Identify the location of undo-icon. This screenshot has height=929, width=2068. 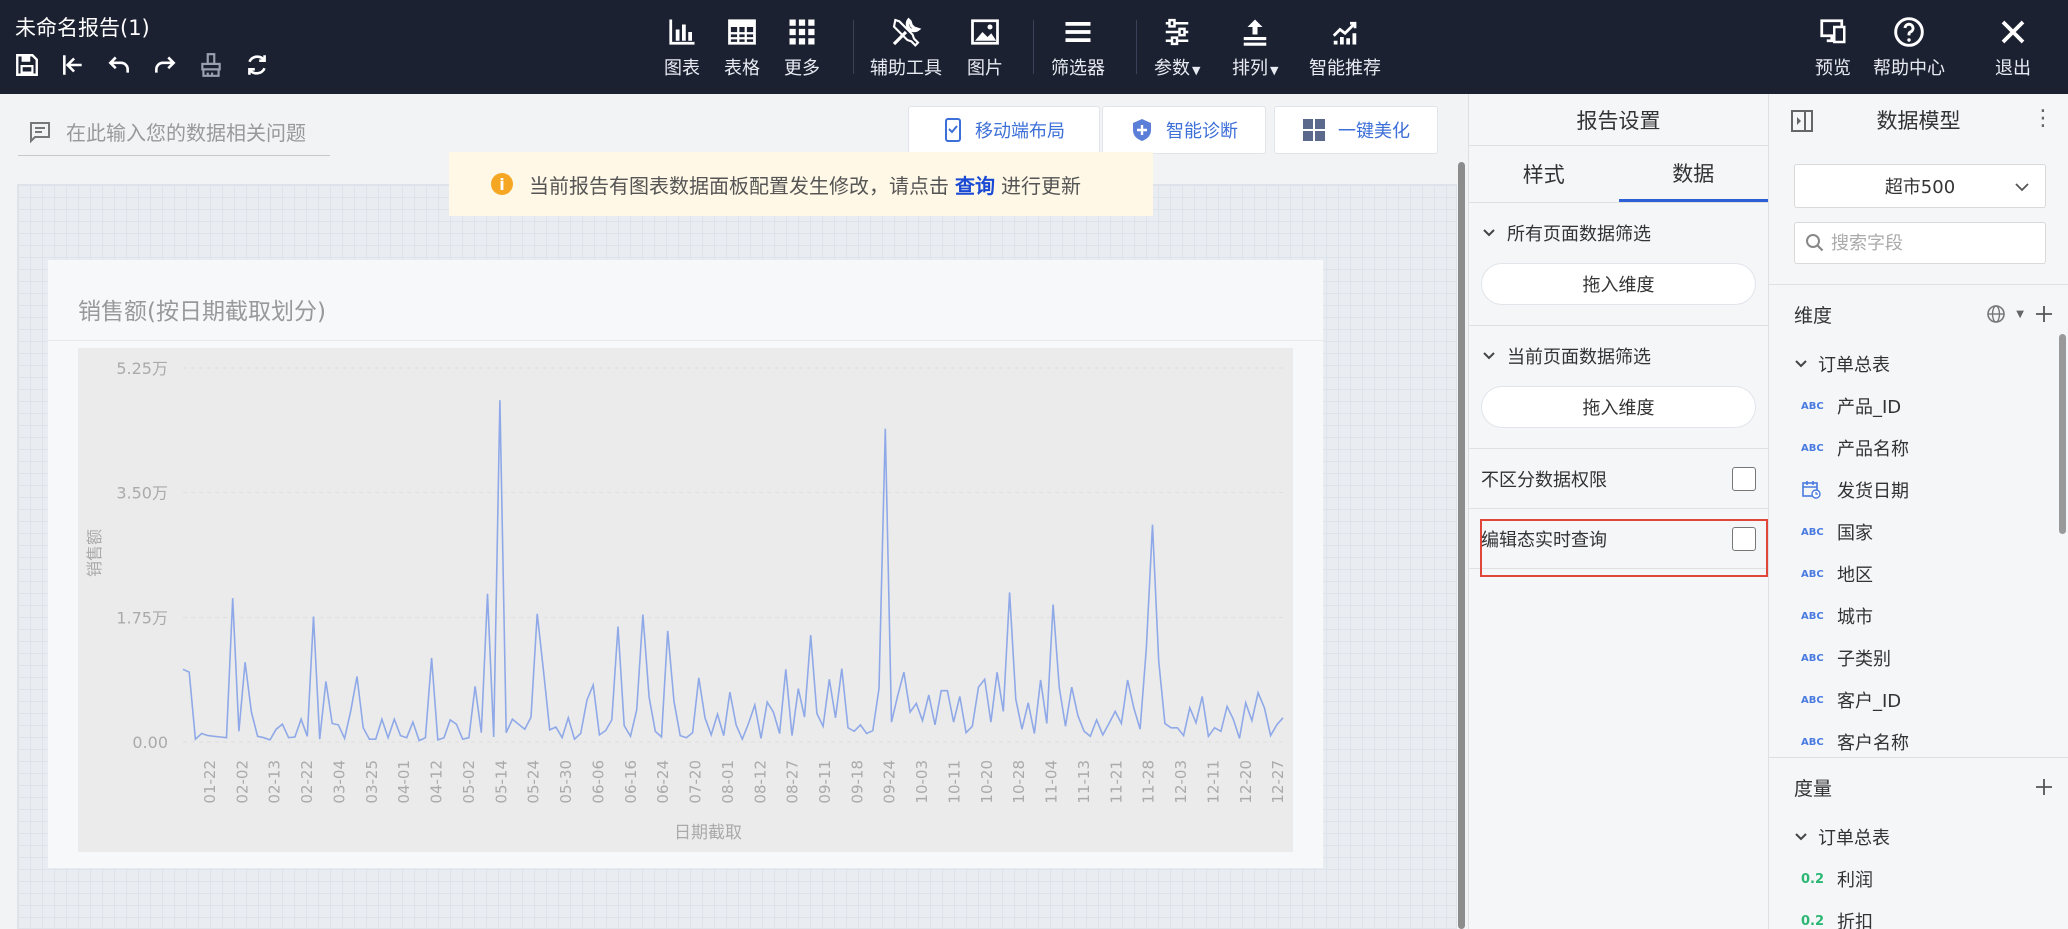
(119, 65).